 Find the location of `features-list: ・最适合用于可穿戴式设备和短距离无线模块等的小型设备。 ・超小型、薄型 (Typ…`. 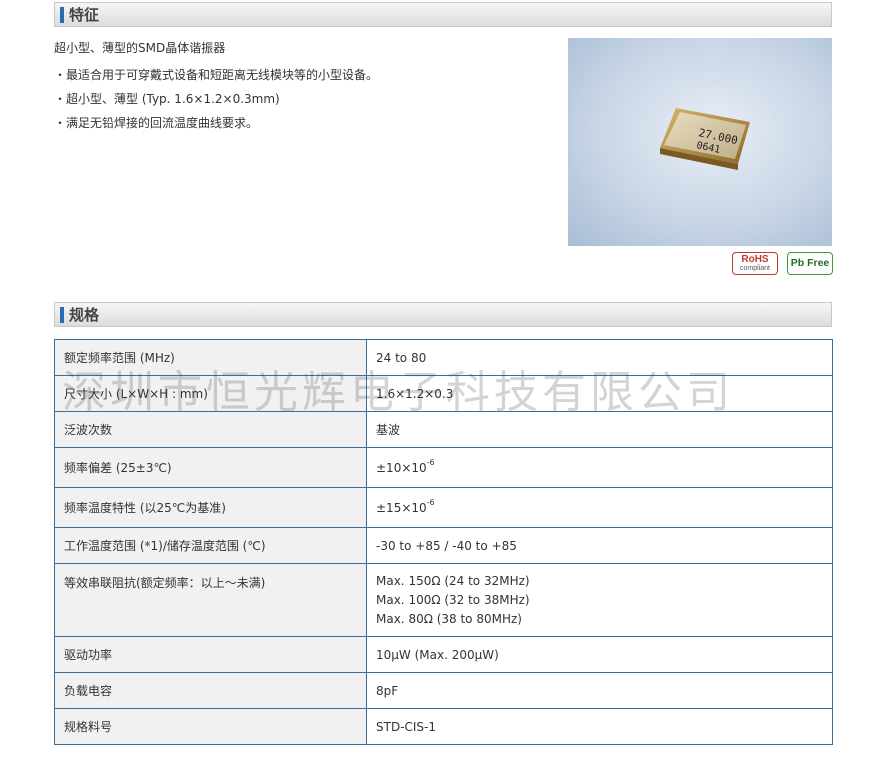

features-list: ・最适合用于可穿戴式设备和短距离无线模块等的小型设备。 ・超小型、薄型 (Typ… is located at coordinates (216, 103).